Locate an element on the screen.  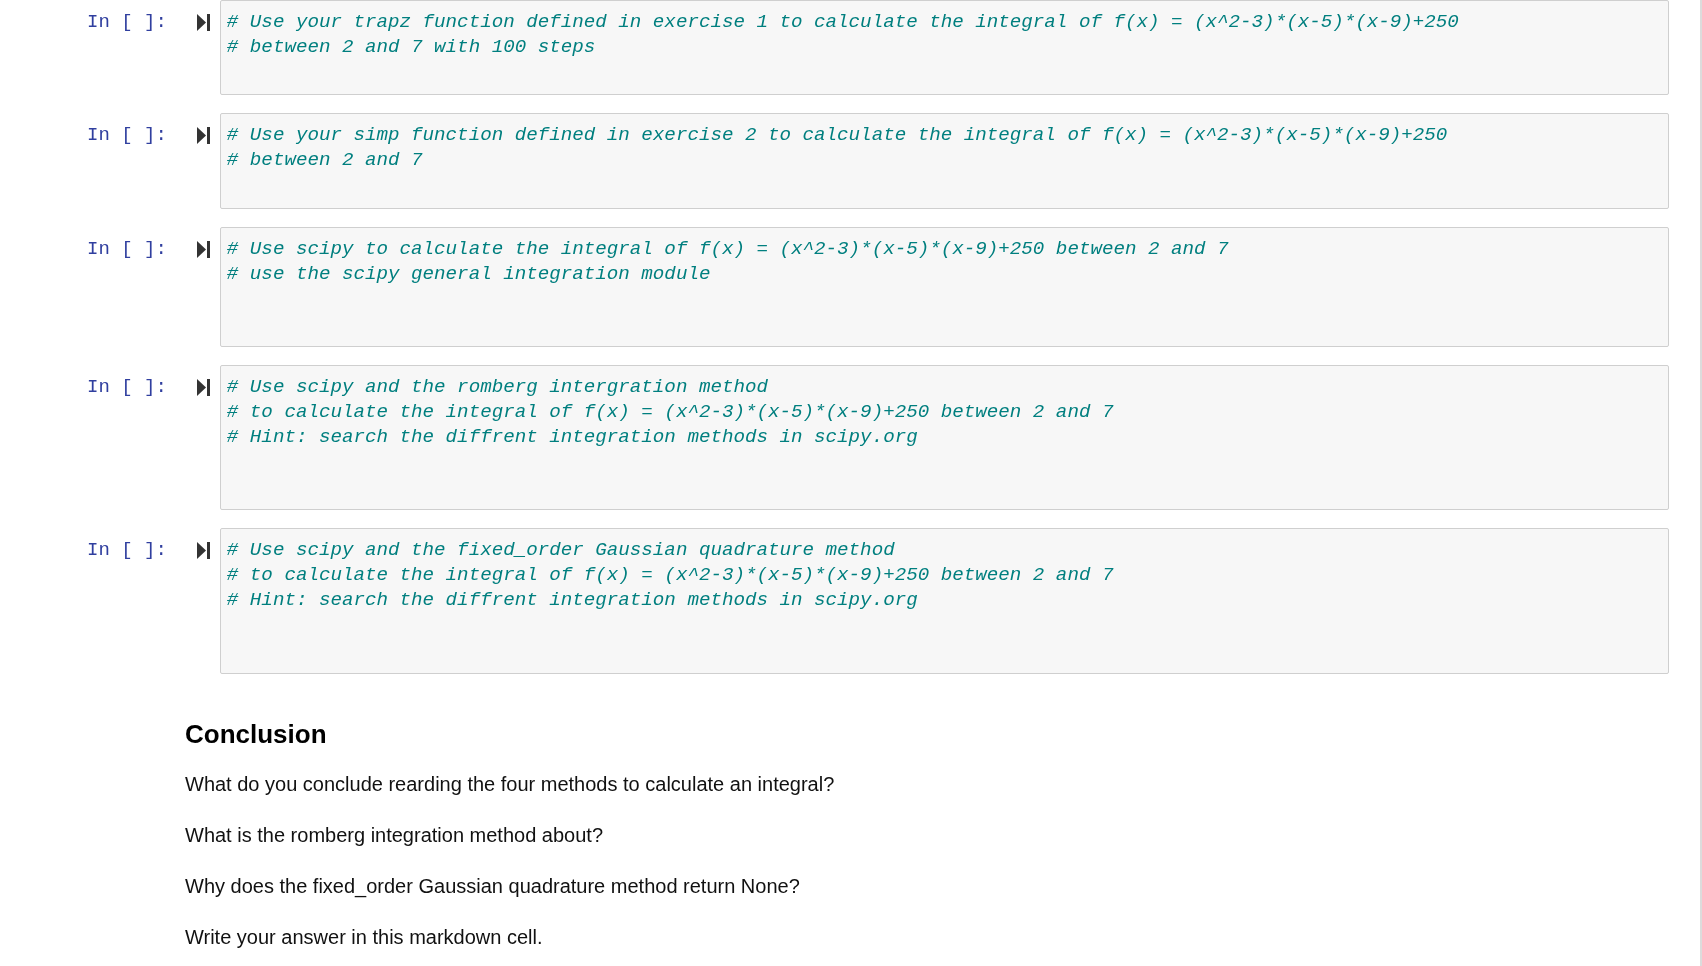
code-input-field: # Use your simp function defined in exercise 2 to calculate the integral of f(x) = (x^2-3)*(x-5)*(x-9)+250 # between 2 and 7 is located at coordinates (944, 161).